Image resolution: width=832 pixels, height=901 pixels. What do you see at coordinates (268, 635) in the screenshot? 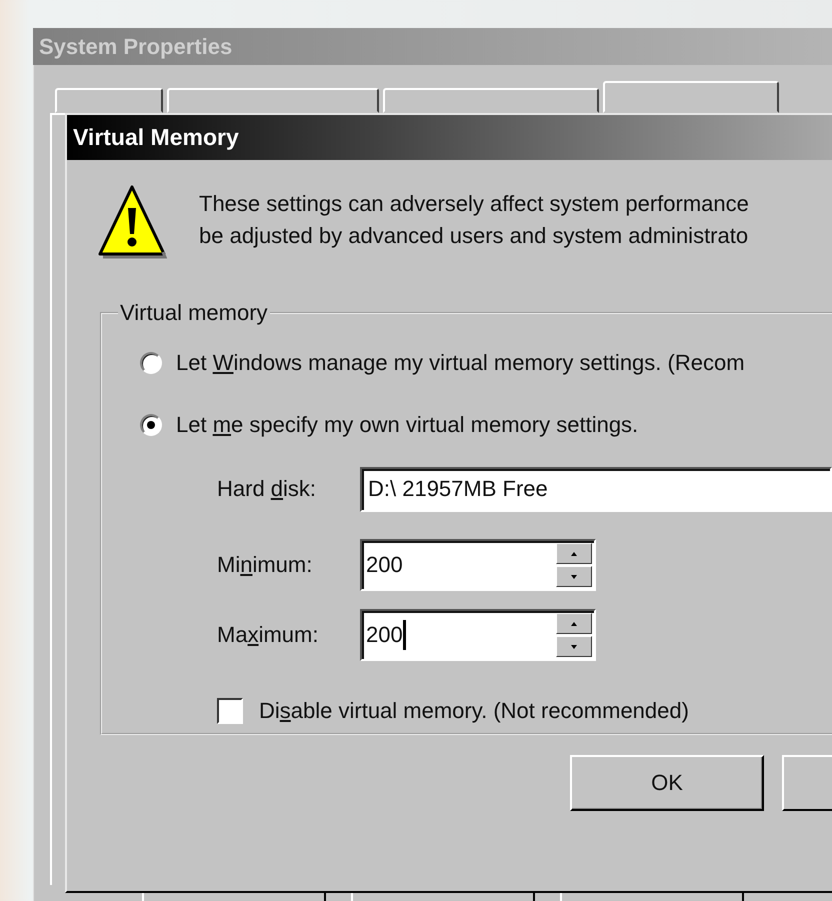
I see `field-label: Maximum:` at bounding box center [268, 635].